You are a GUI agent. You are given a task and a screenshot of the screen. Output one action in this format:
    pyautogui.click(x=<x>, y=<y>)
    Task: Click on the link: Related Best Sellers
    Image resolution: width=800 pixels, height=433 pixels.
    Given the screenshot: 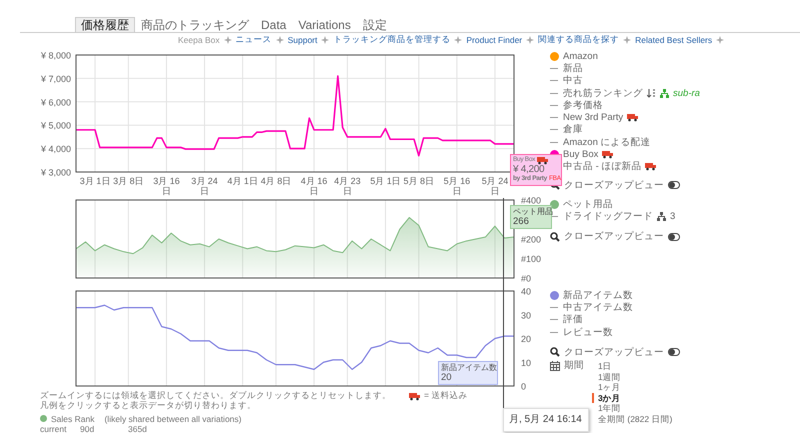 What is the action you would take?
    pyautogui.click(x=673, y=40)
    